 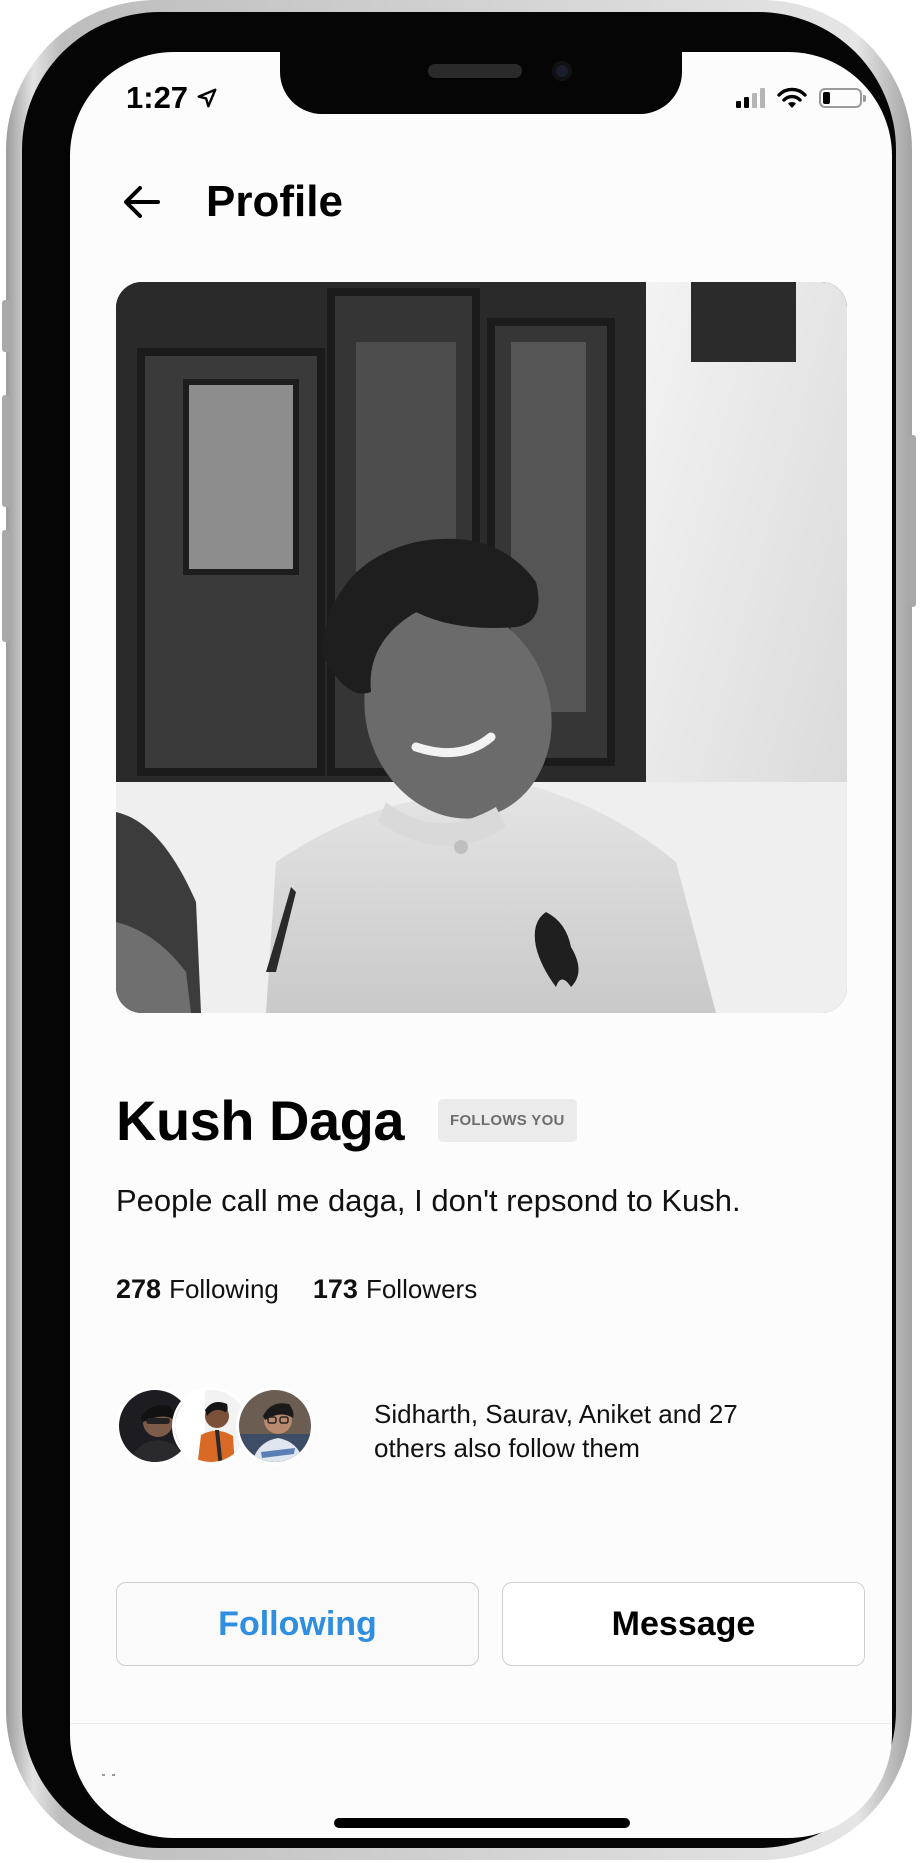 What do you see at coordinates (138, 1289) in the screenshot?
I see `following-count: 278` at bounding box center [138, 1289].